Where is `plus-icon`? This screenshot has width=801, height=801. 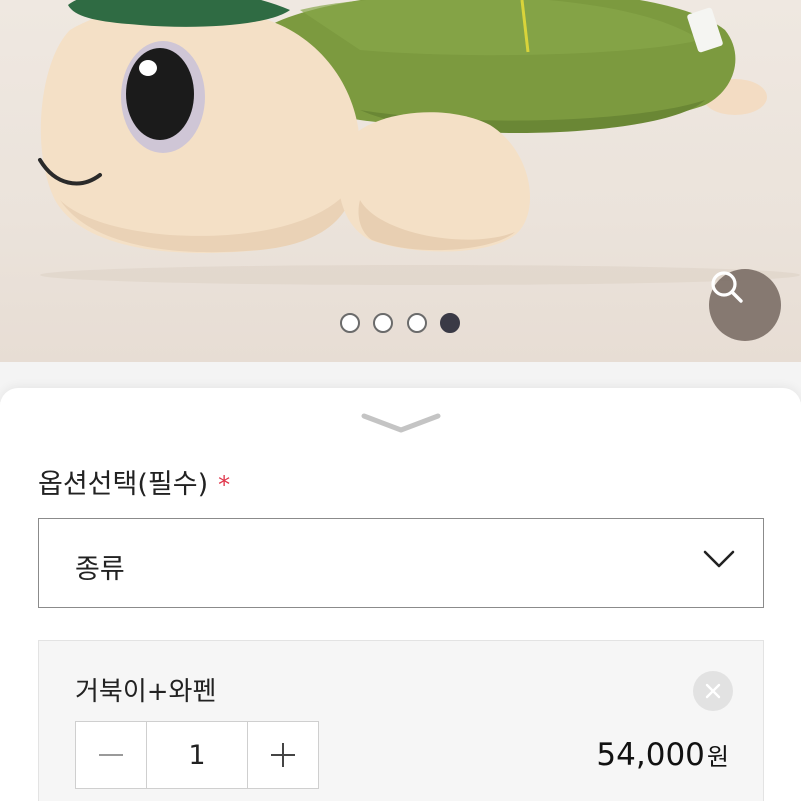
plus-icon is located at coordinates (283, 755).